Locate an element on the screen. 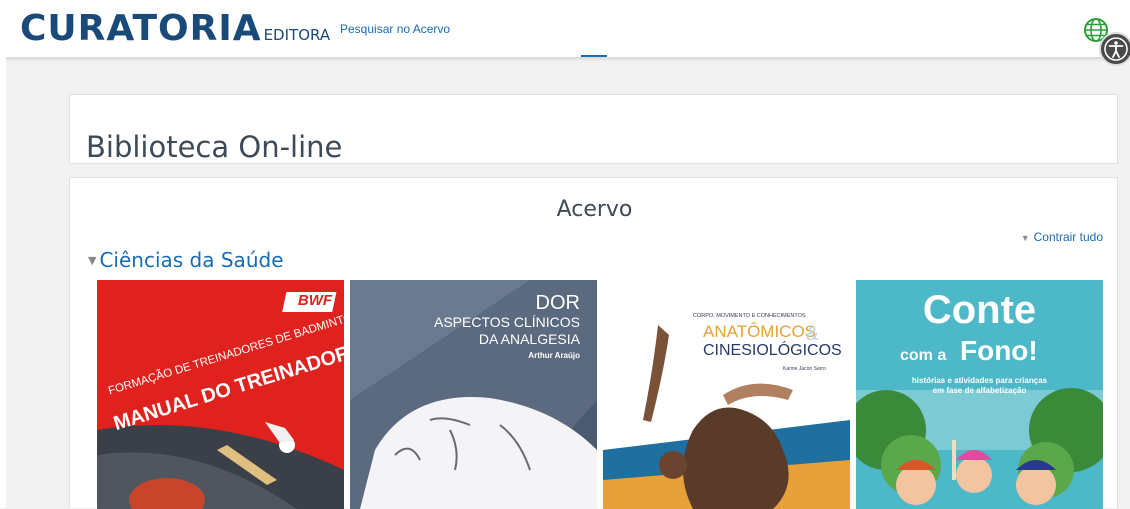  accessibility-icon is located at coordinates (1114, 49).